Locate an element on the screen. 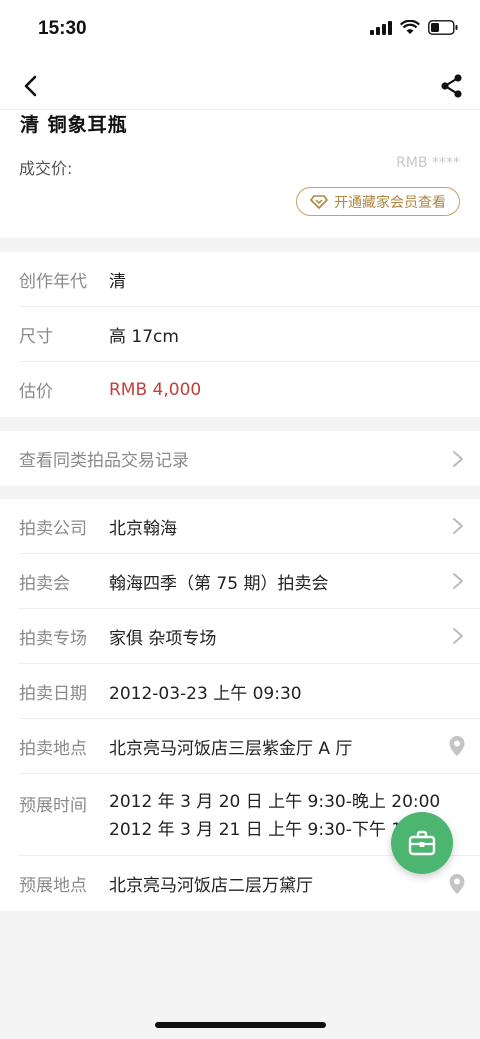 The width and height of the screenshot is (480, 1039). cellular-signal-icon is located at coordinates (381, 27).